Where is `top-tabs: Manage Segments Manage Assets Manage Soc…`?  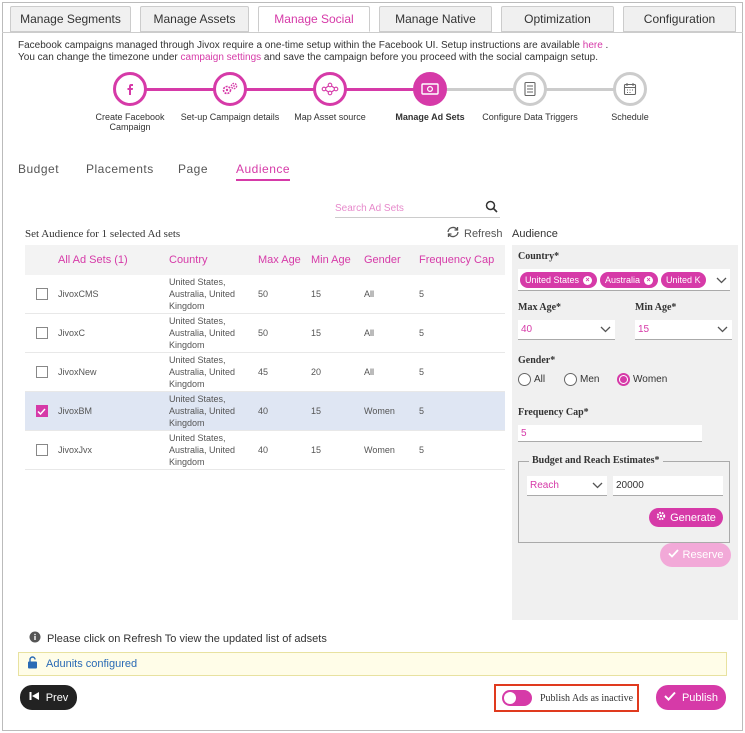
top-tabs: Manage Segments Manage Assets Manage Soc… is located at coordinates (373, 19).